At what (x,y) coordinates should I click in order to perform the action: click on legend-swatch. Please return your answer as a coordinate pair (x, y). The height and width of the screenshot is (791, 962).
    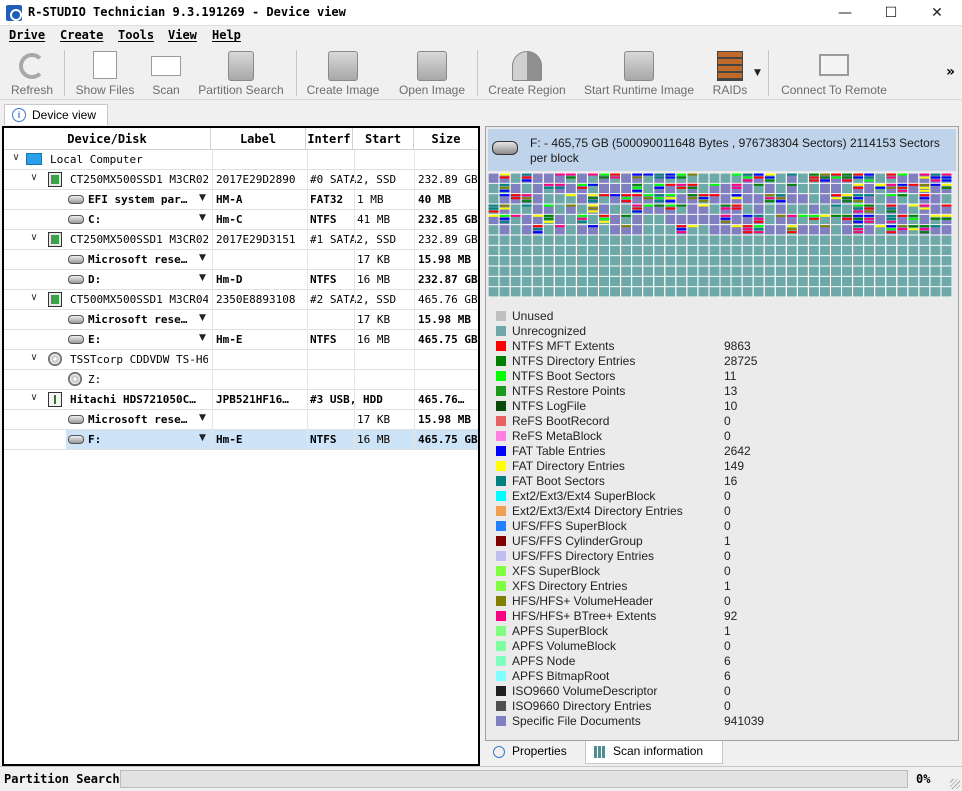
    Looking at the image, I should click on (501, 676).